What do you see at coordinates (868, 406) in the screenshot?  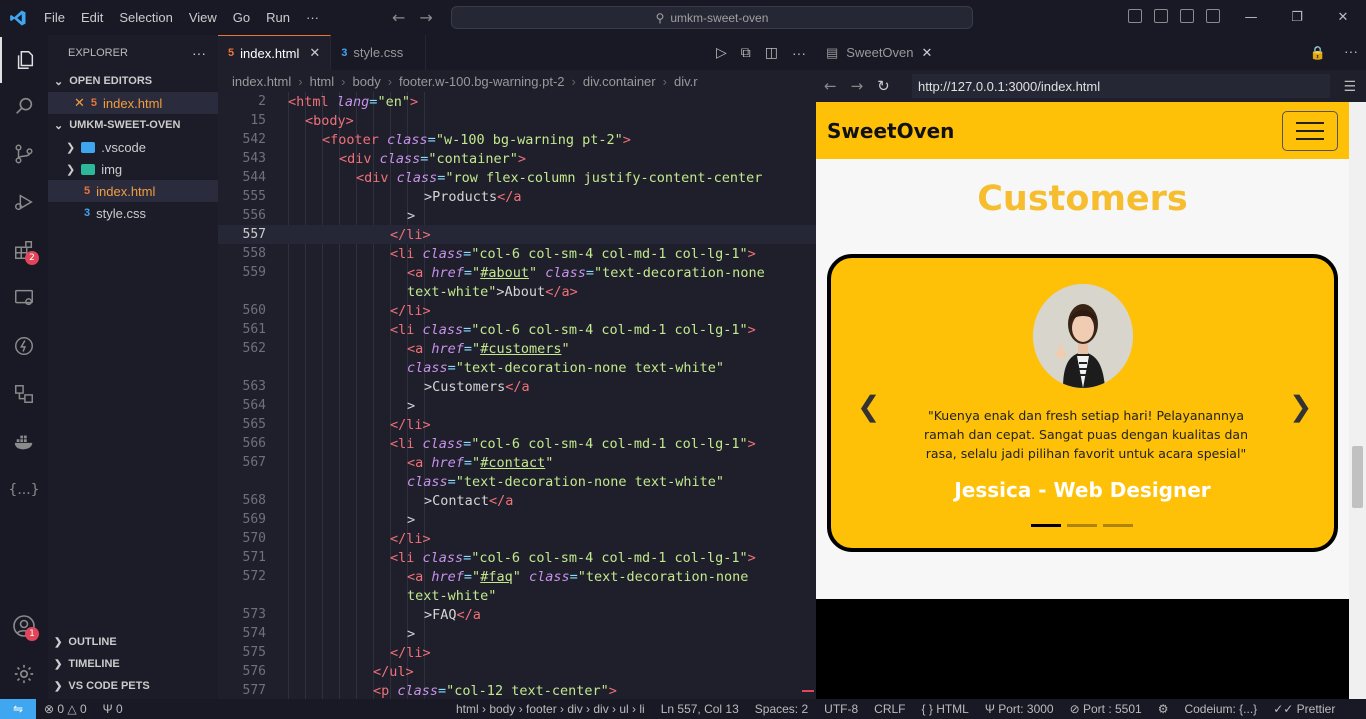 I see `carousel-prev-icon: ❮` at bounding box center [868, 406].